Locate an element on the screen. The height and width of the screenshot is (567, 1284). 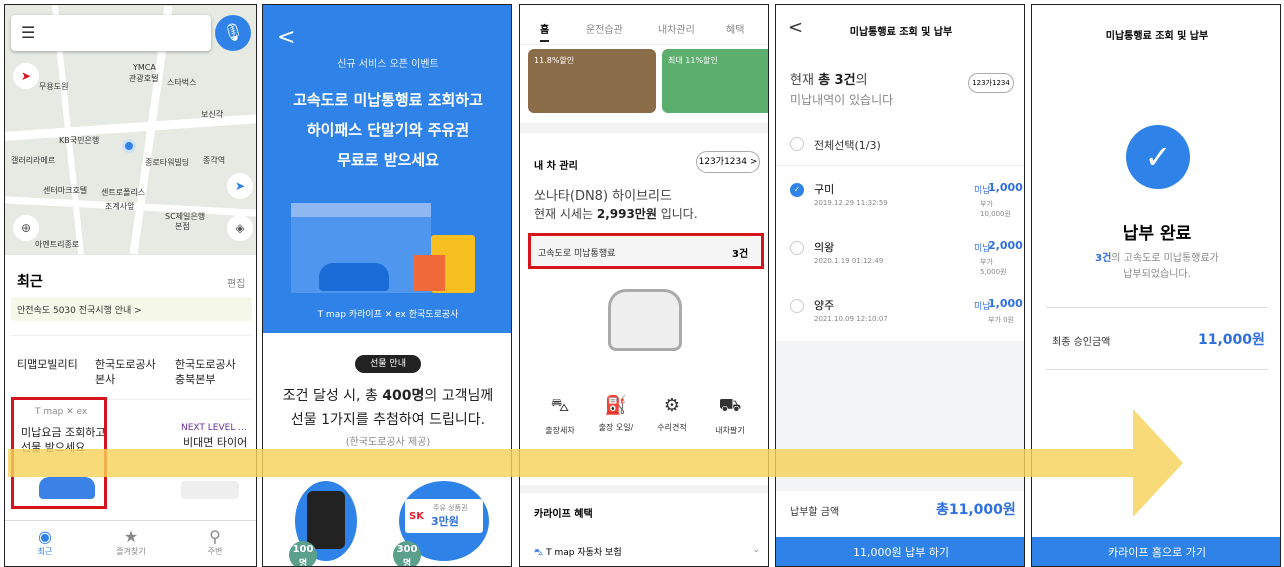
pay-button: 11,000원 납부 하기 is located at coordinates (900, 551).